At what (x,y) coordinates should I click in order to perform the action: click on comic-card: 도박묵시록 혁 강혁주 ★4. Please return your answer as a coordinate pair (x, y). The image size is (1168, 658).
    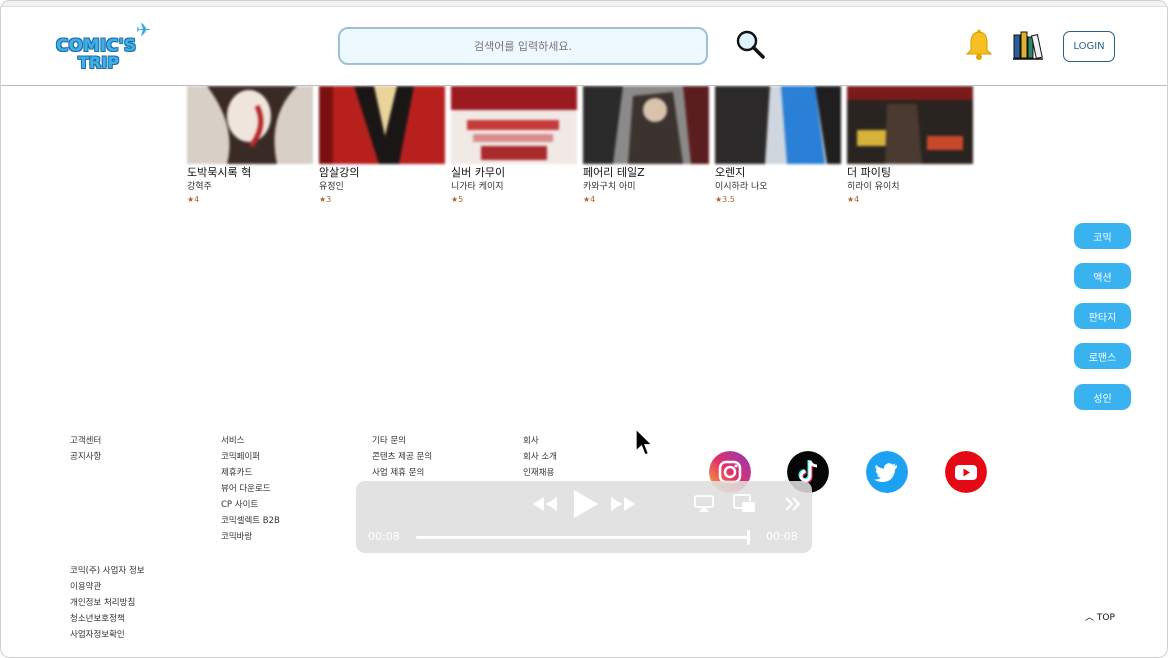
    Looking at the image, I should click on (250, 146).